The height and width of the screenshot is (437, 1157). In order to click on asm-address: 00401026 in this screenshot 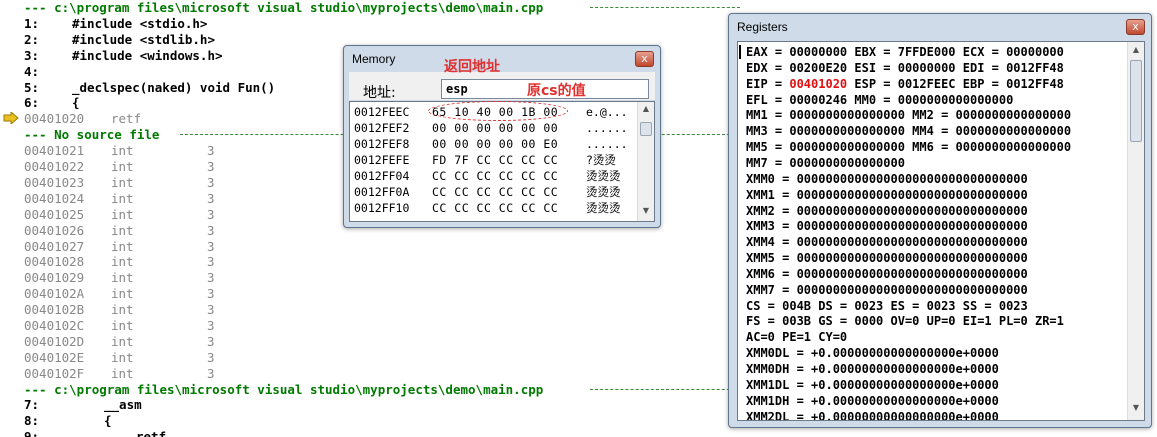, I will do `click(54, 230)`.